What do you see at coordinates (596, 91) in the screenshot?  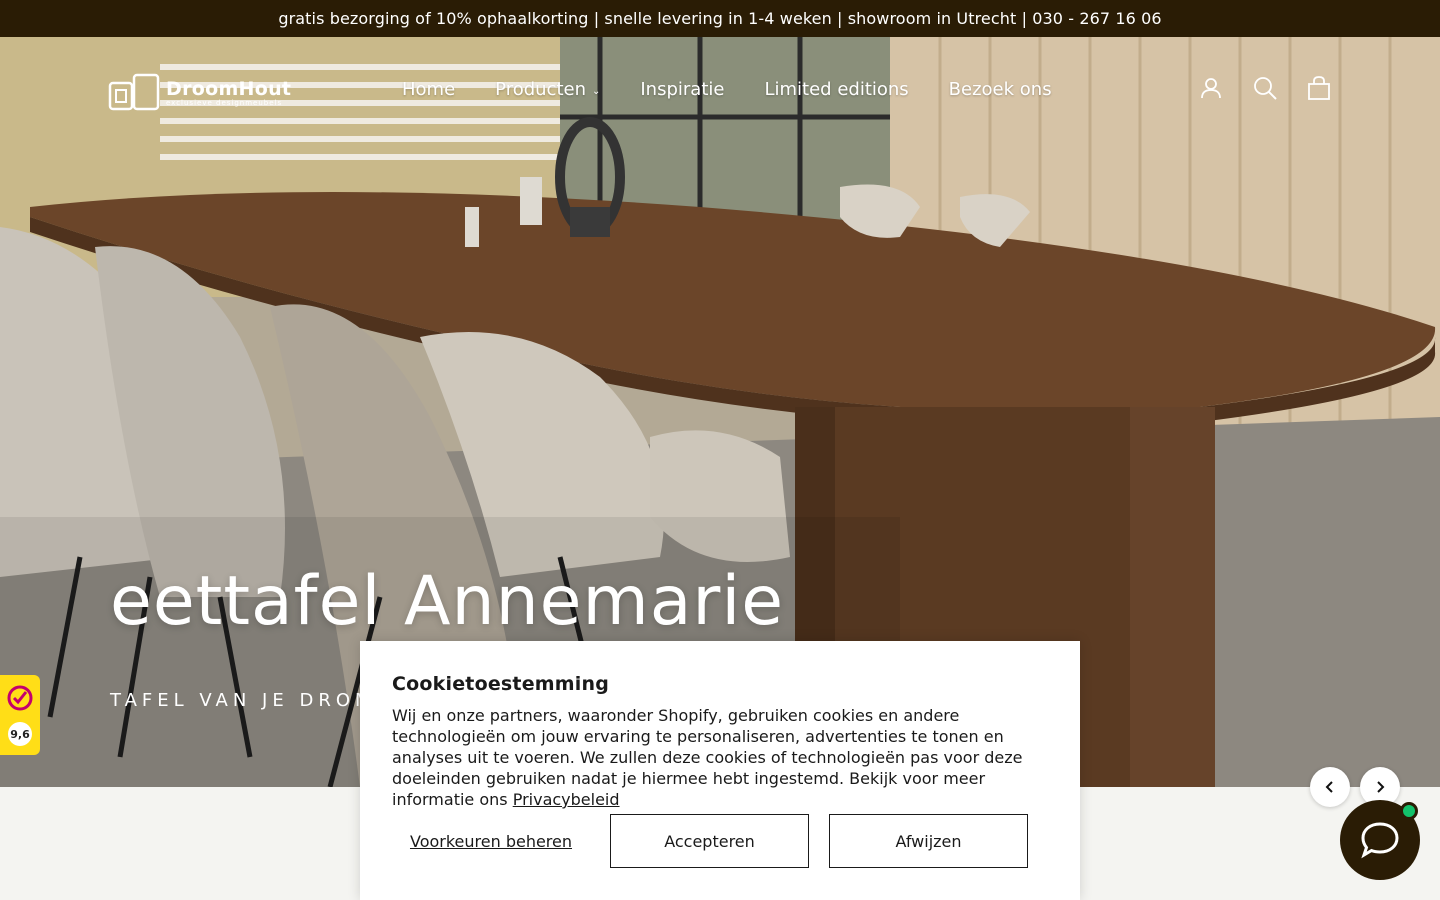 I see `chevron-down-icon: ⌄` at bounding box center [596, 91].